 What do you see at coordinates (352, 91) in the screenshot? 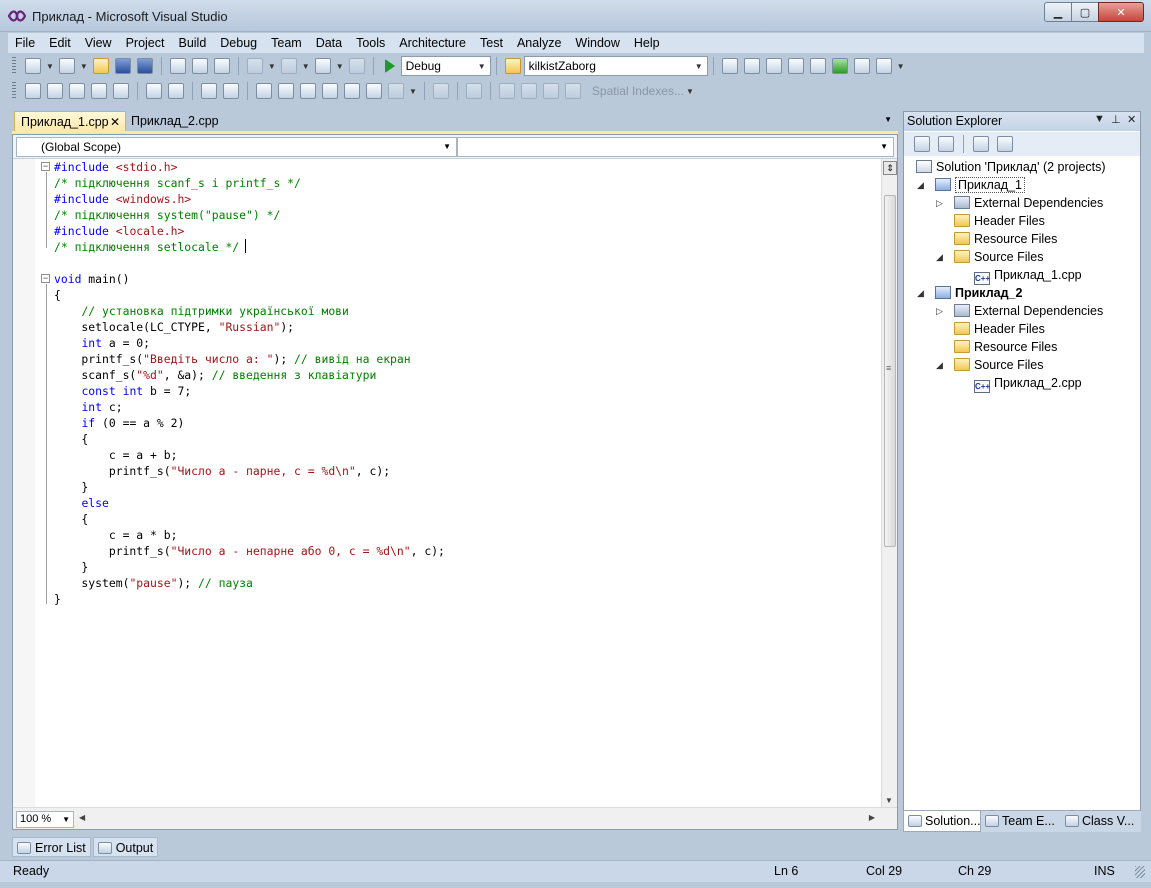
I see `next-bookmark-in-folder-icon` at bounding box center [352, 91].